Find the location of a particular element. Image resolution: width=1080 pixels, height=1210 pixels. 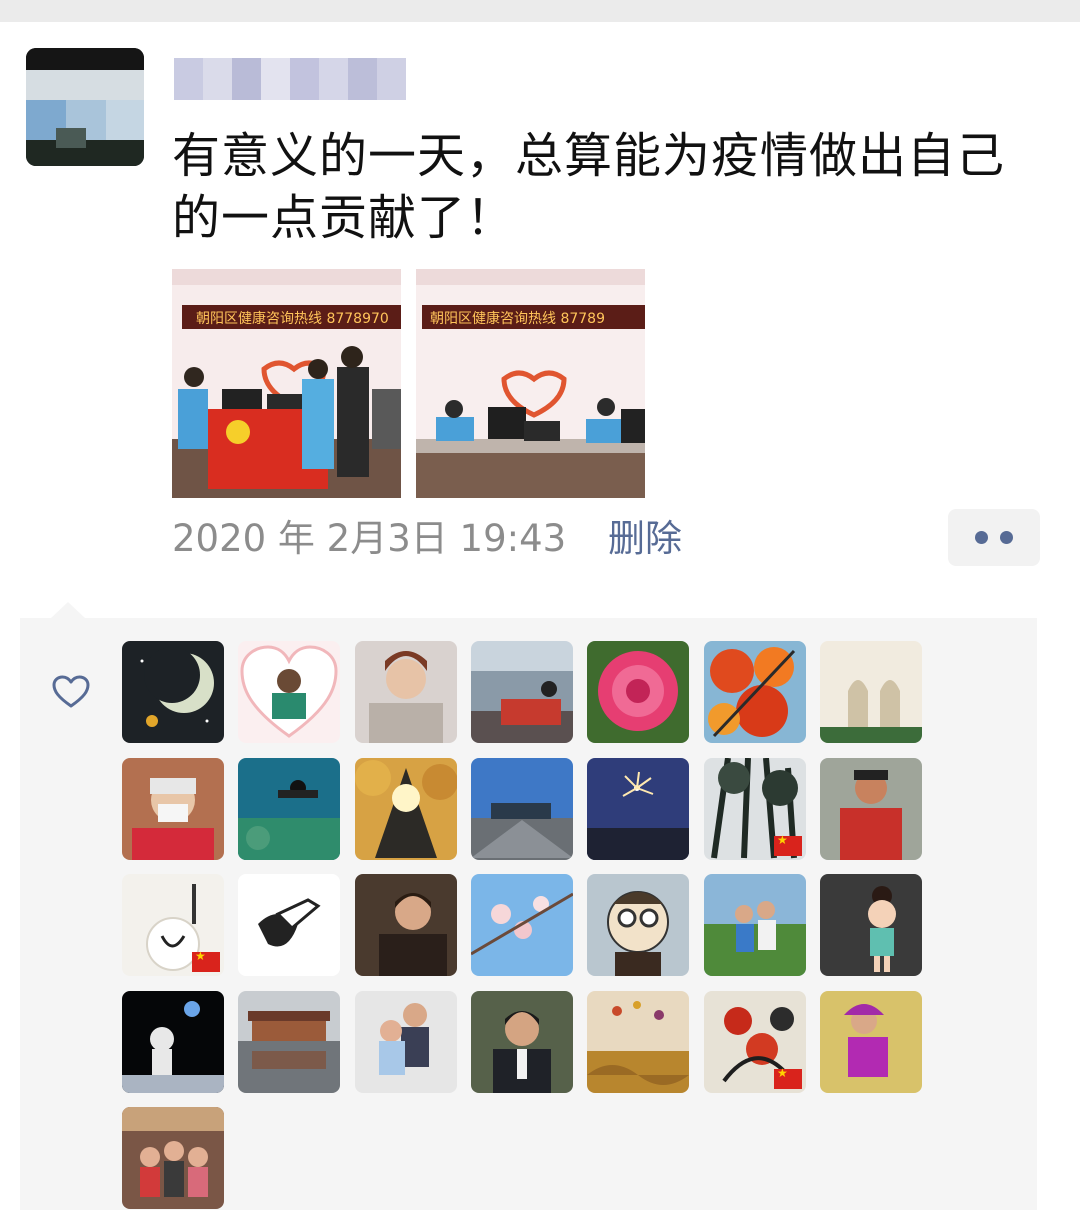

red-leaves-avatar is located at coordinates (755, 692).